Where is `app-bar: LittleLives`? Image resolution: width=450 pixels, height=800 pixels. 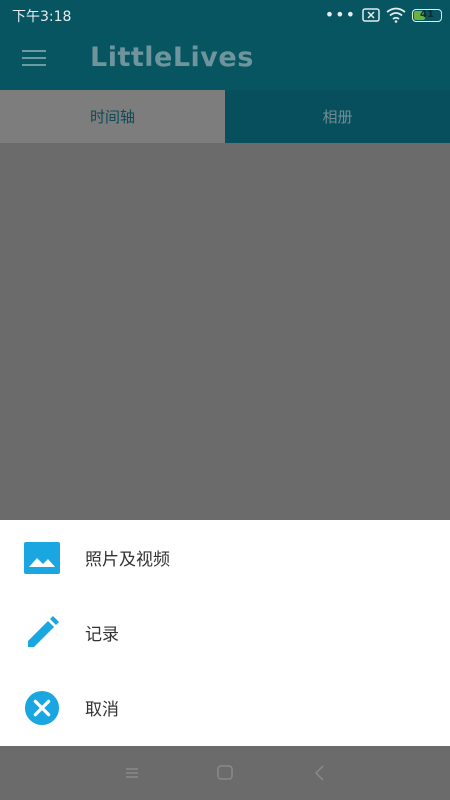
app-bar: LittleLives is located at coordinates (225, 60).